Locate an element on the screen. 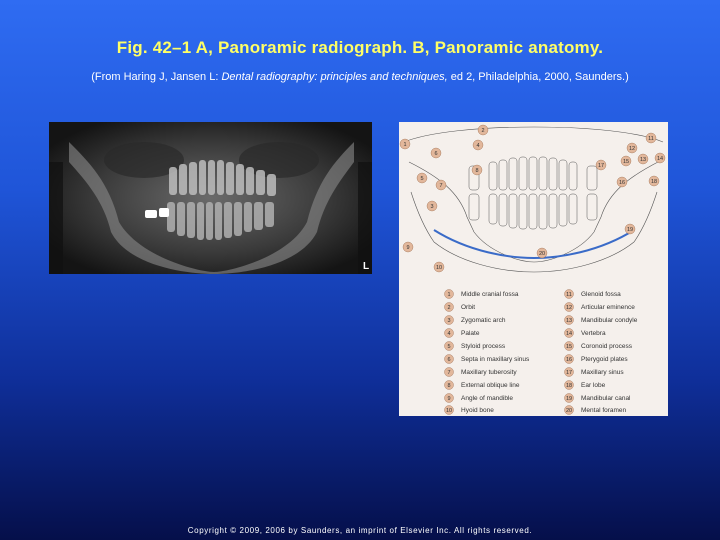 This screenshot has width=720, height=540. diagram-label-marker: 11 is located at coordinates (651, 138).